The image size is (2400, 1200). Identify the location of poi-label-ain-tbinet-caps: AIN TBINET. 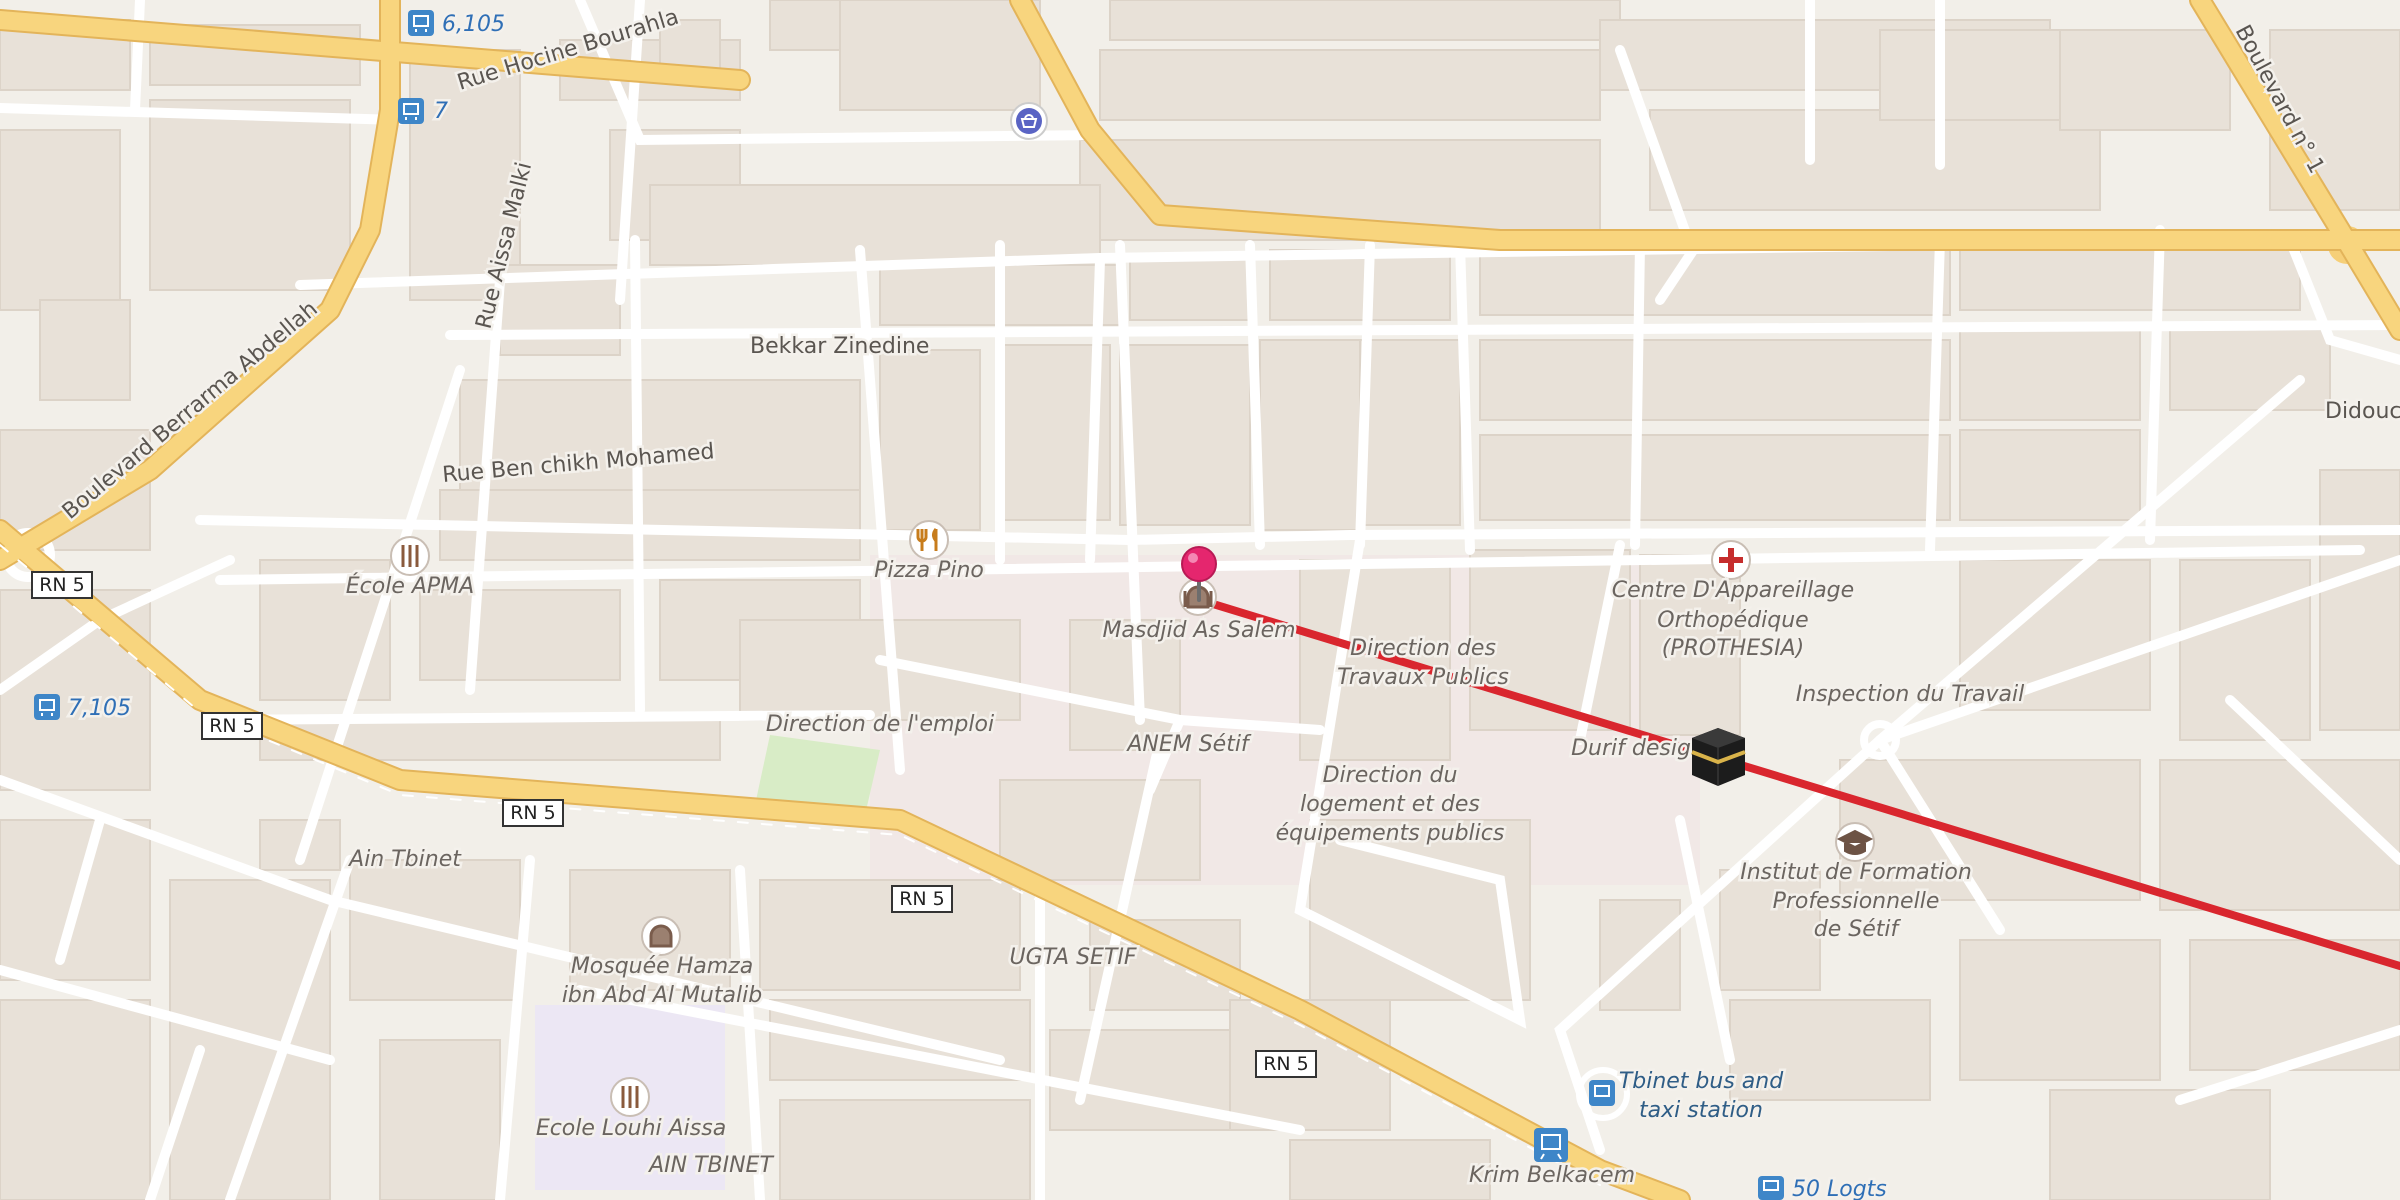
(710, 1165).